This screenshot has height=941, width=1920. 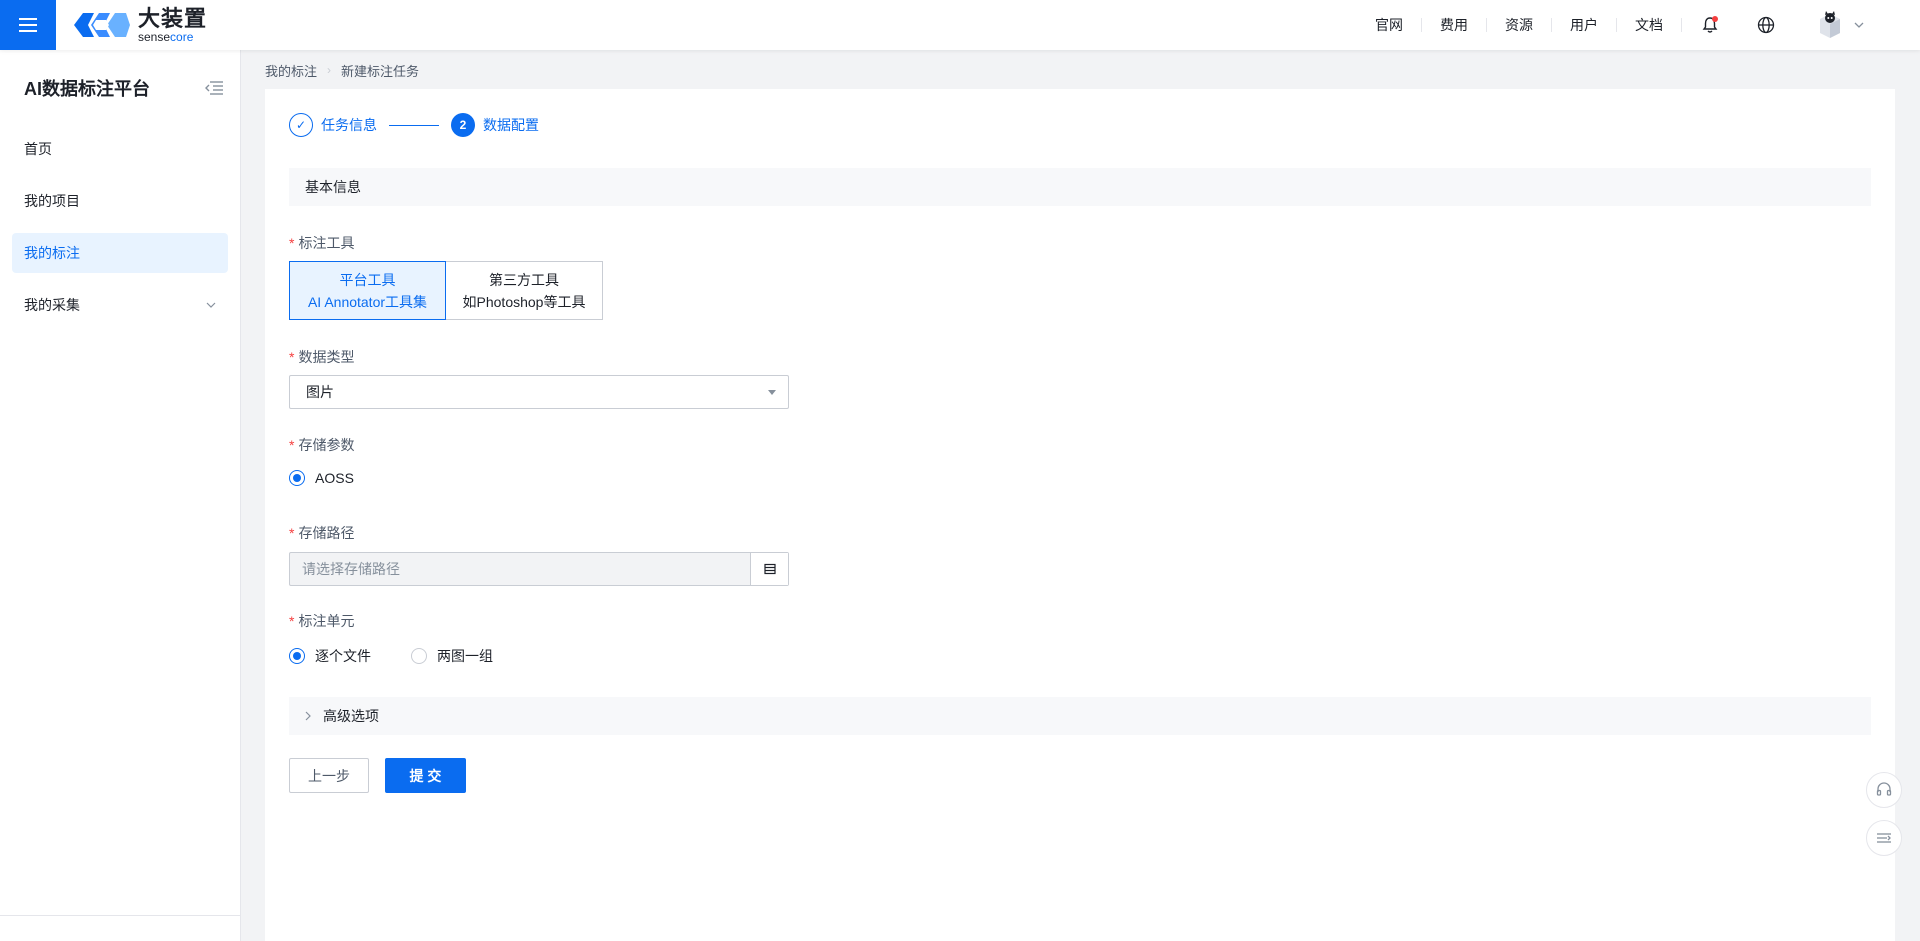 I want to click on top-bar: 大装置 sensecore 官网 费用 资源 用户 文档, so click(x=960, y=25).